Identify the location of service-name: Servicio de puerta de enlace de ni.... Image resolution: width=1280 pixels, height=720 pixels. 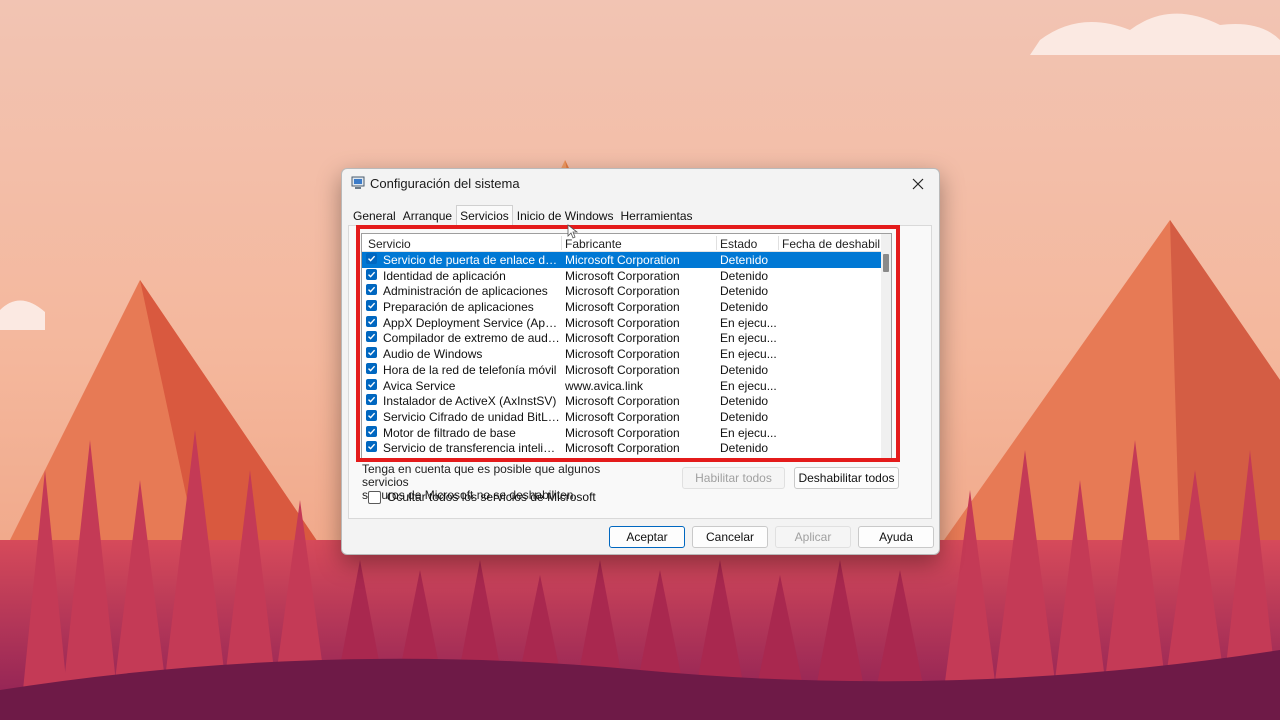
(472, 260).